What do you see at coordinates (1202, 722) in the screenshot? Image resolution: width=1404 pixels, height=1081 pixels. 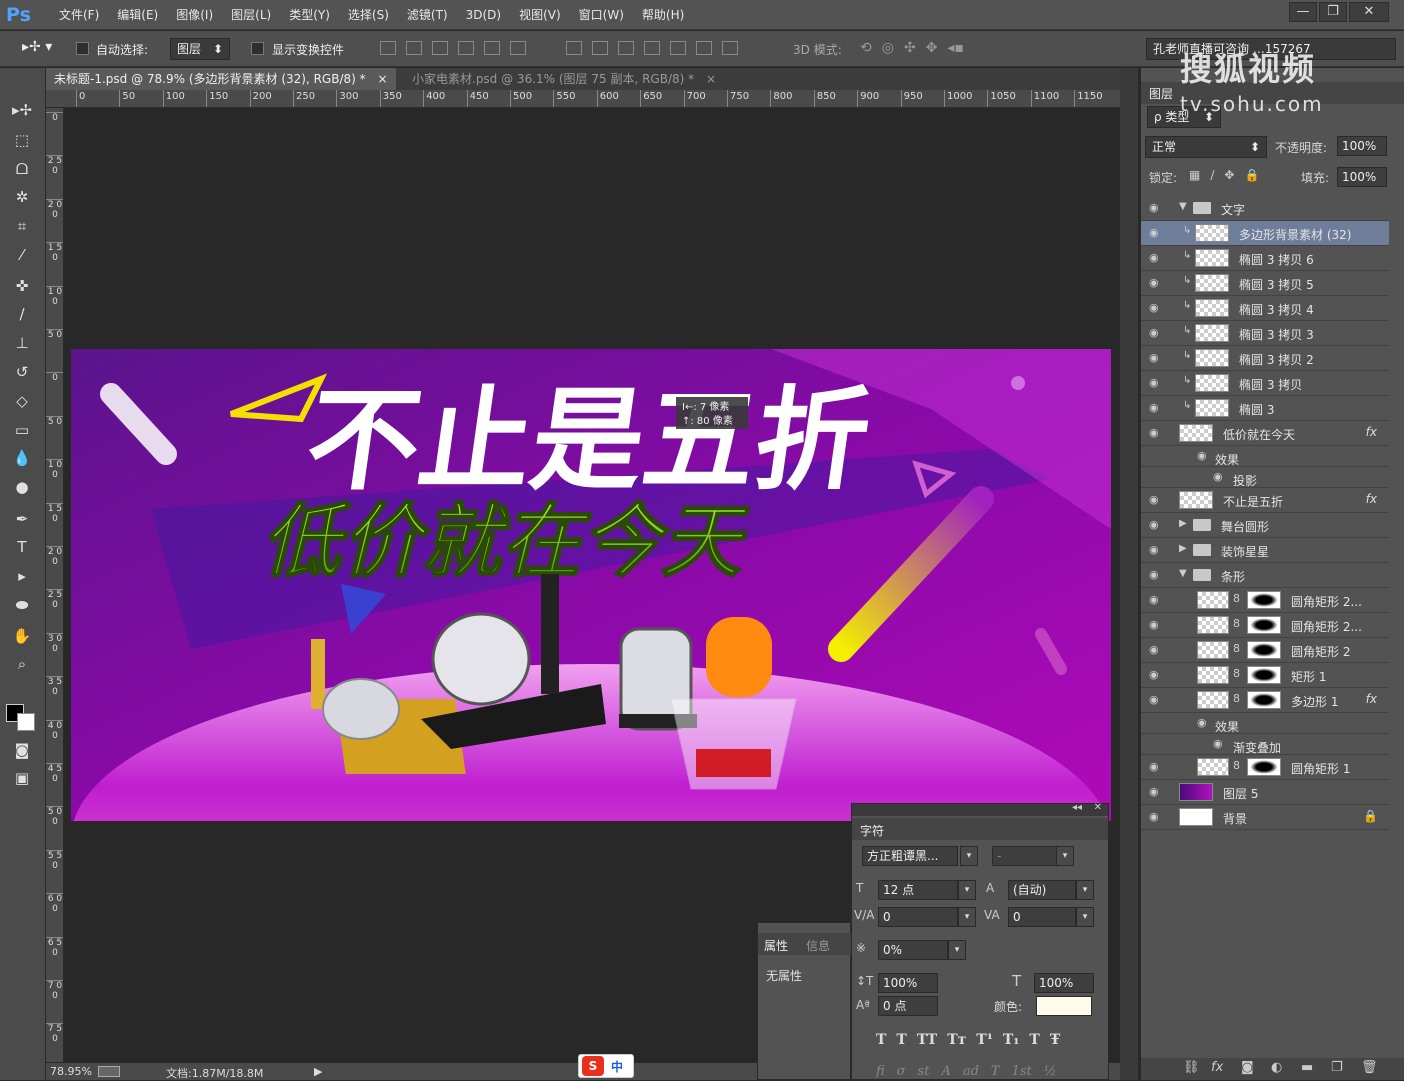 I see `effects-eye-icon: ◉` at bounding box center [1202, 722].